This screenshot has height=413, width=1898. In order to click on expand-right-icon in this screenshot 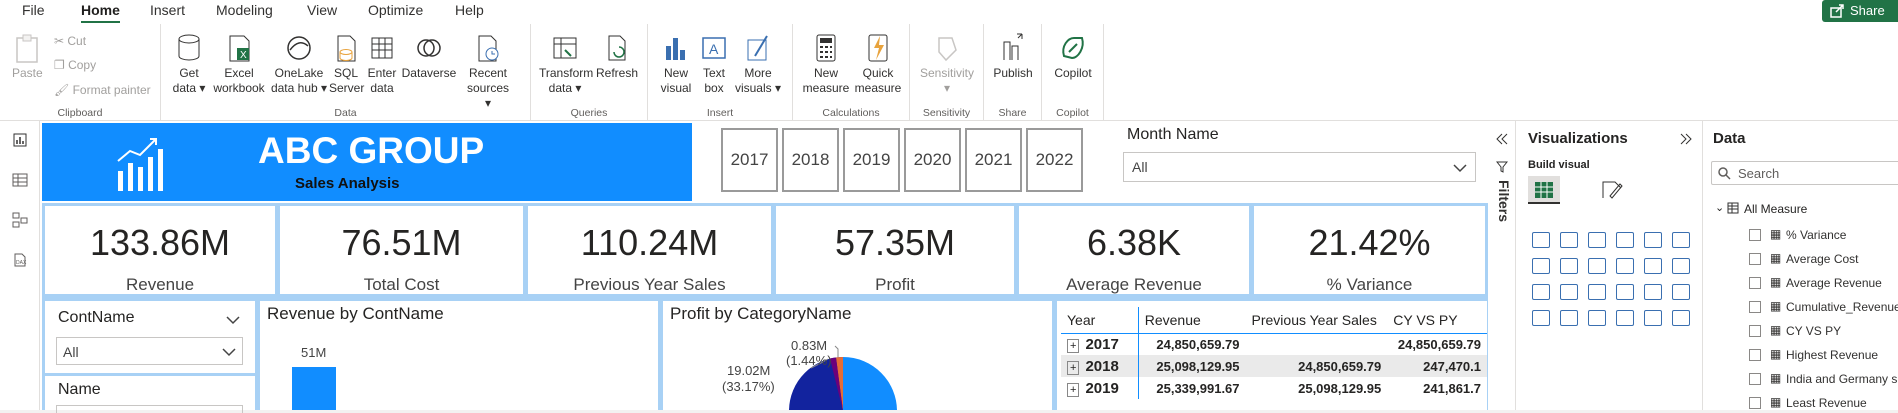, I will do `click(1686, 139)`.